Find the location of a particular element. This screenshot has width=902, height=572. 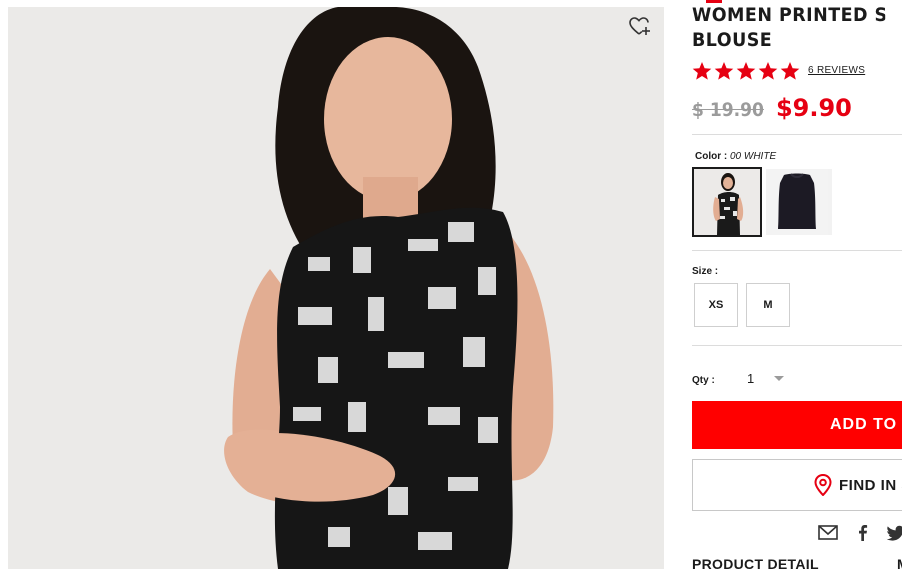

color-value: 00 WHITE is located at coordinates (753, 156).